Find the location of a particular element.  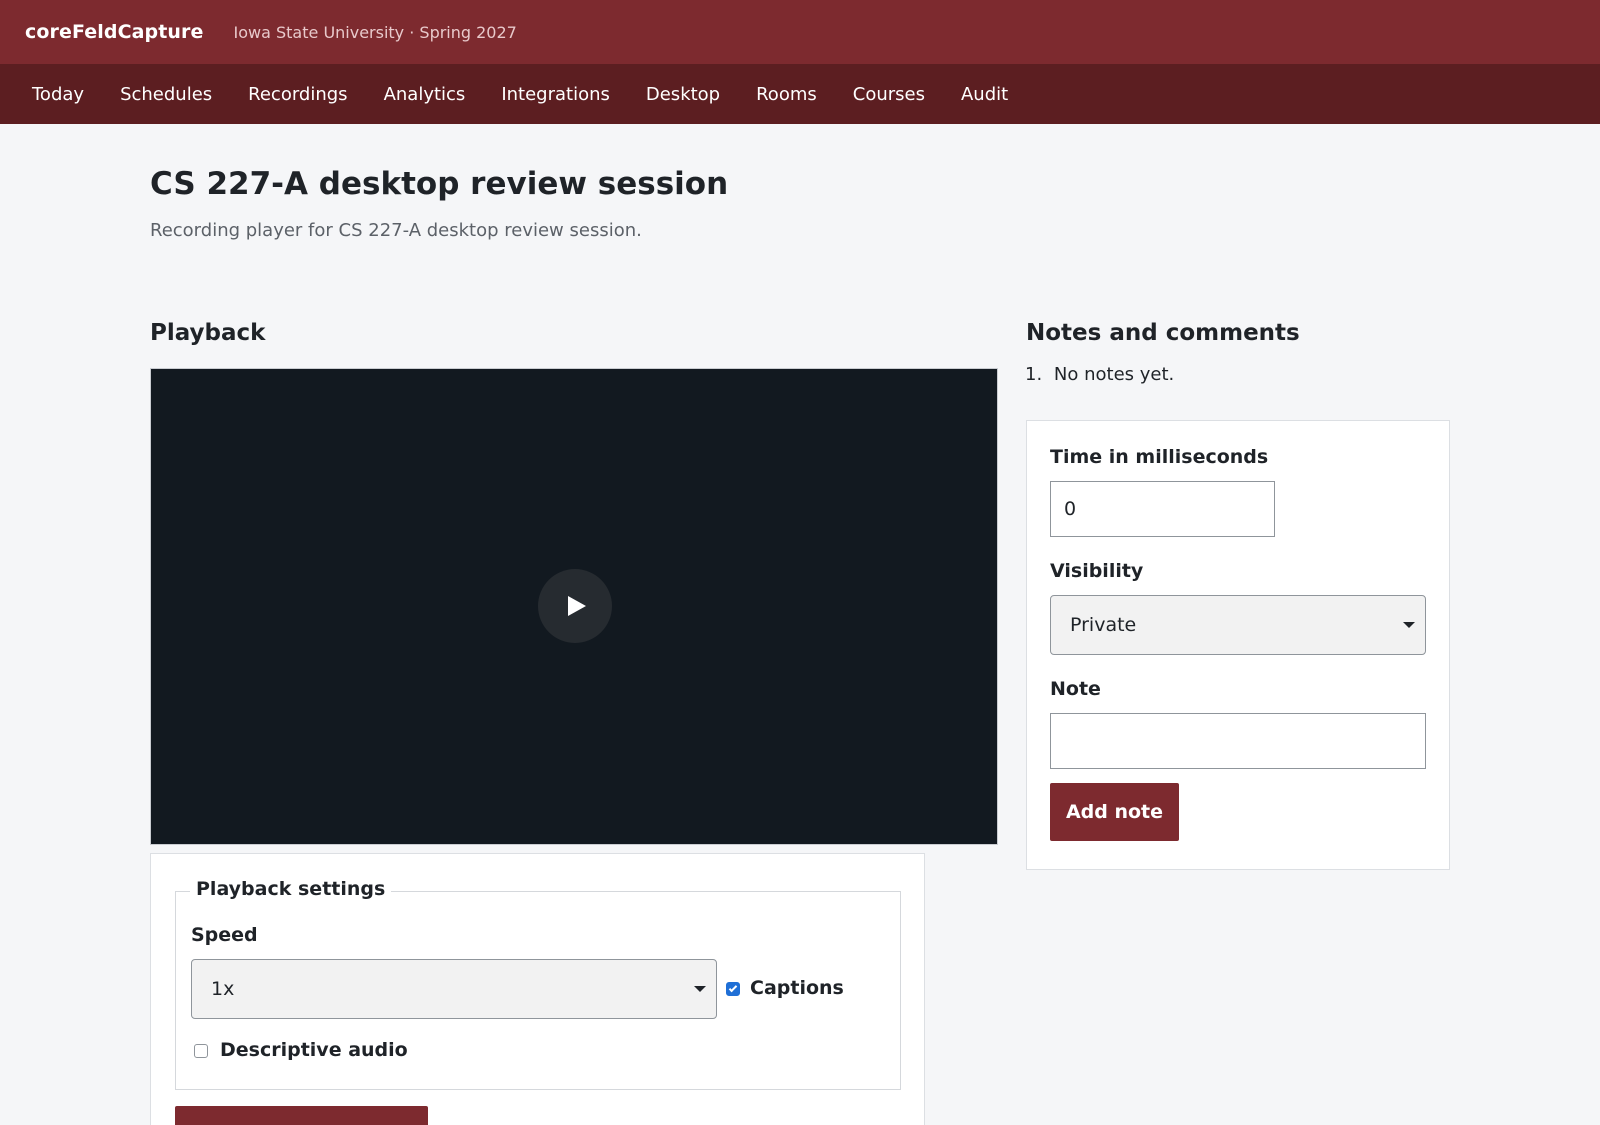

visibility-select: Private is located at coordinates (1238, 625).